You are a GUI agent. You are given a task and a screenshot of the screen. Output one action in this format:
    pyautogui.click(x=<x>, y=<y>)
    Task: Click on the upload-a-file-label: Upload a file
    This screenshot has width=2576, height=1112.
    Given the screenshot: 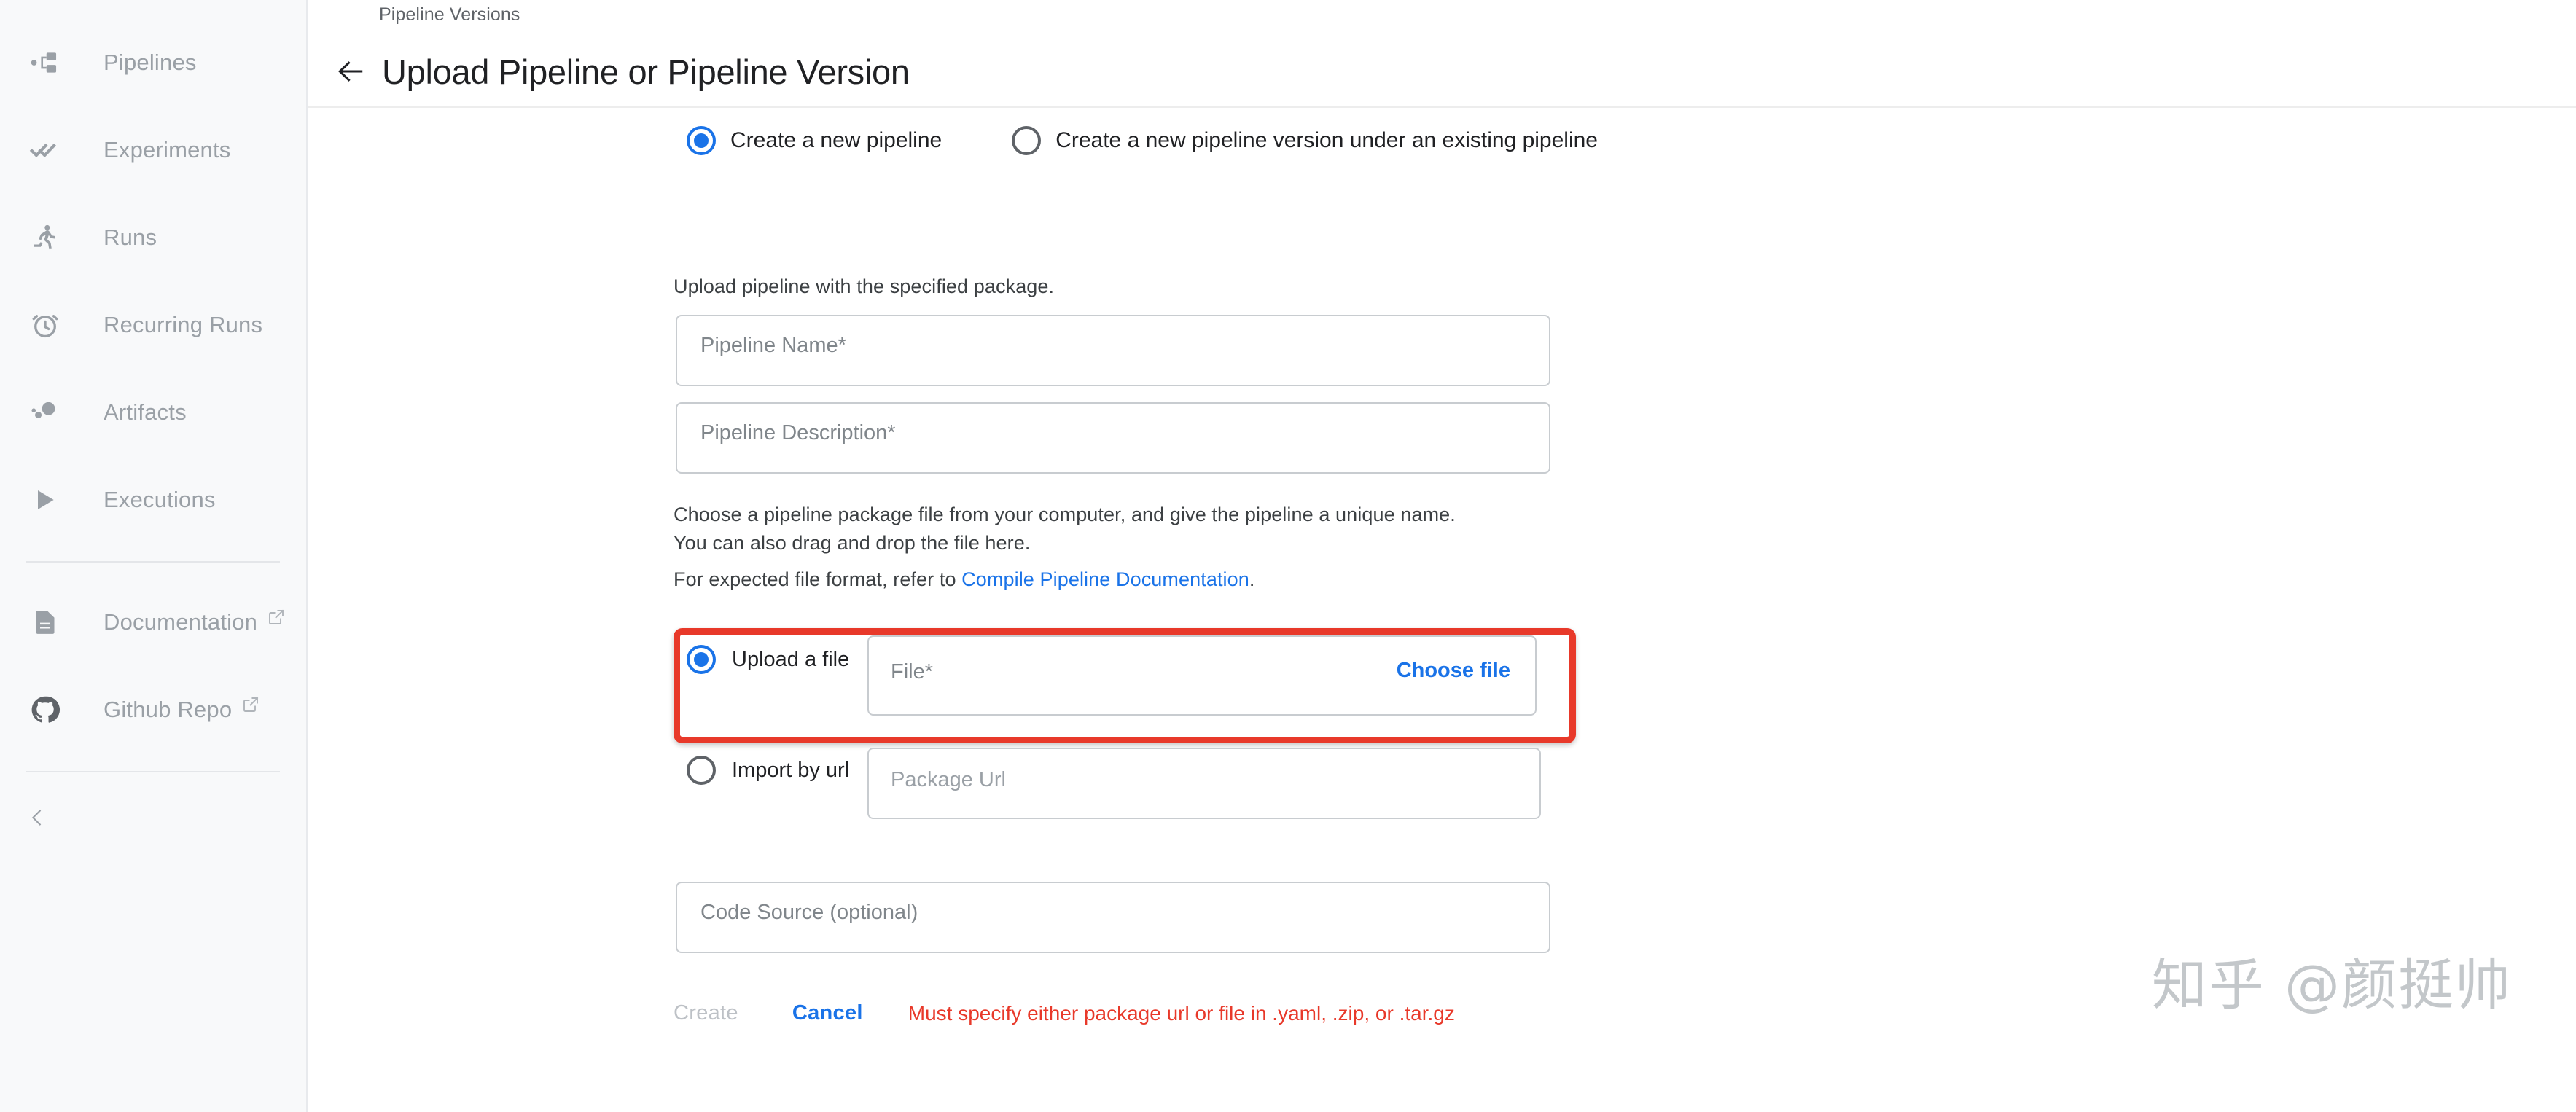 What is the action you would take?
    pyautogui.click(x=791, y=659)
    